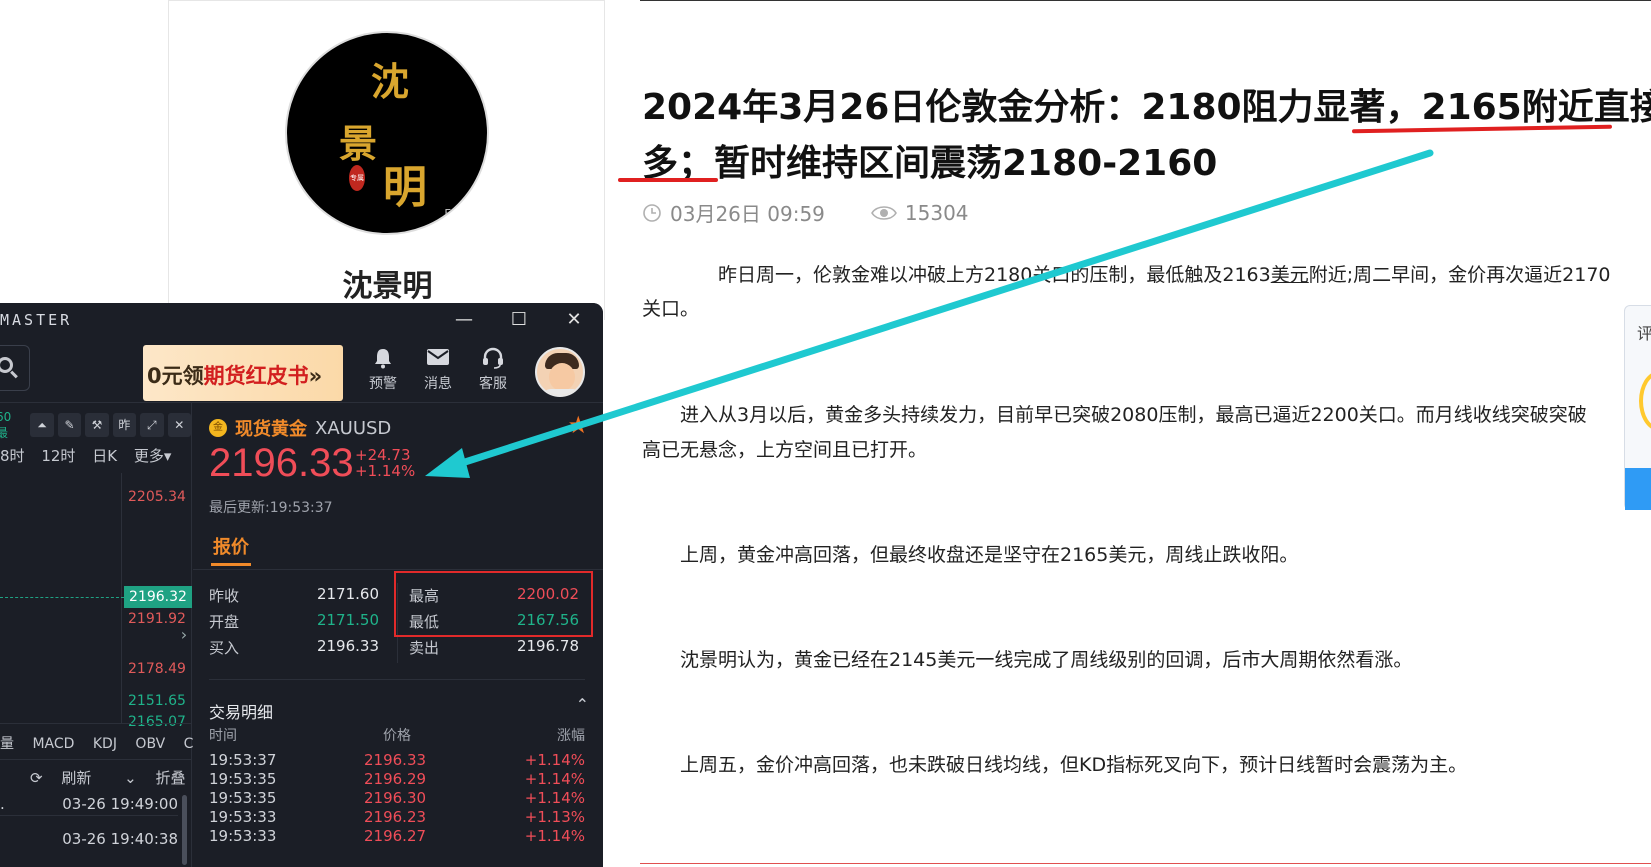 Image resolution: width=1651 pixels, height=867 pixels. What do you see at coordinates (397, 736) in the screenshot?
I see `trades-header-price: 价格` at bounding box center [397, 736].